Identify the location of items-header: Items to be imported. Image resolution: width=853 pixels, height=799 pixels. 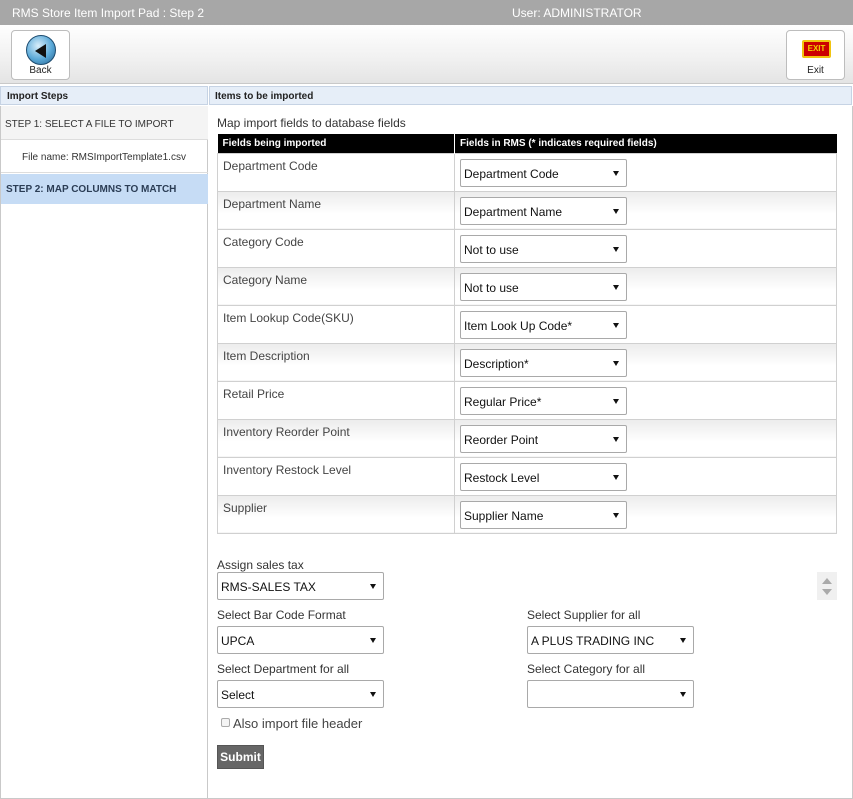
(530, 95).